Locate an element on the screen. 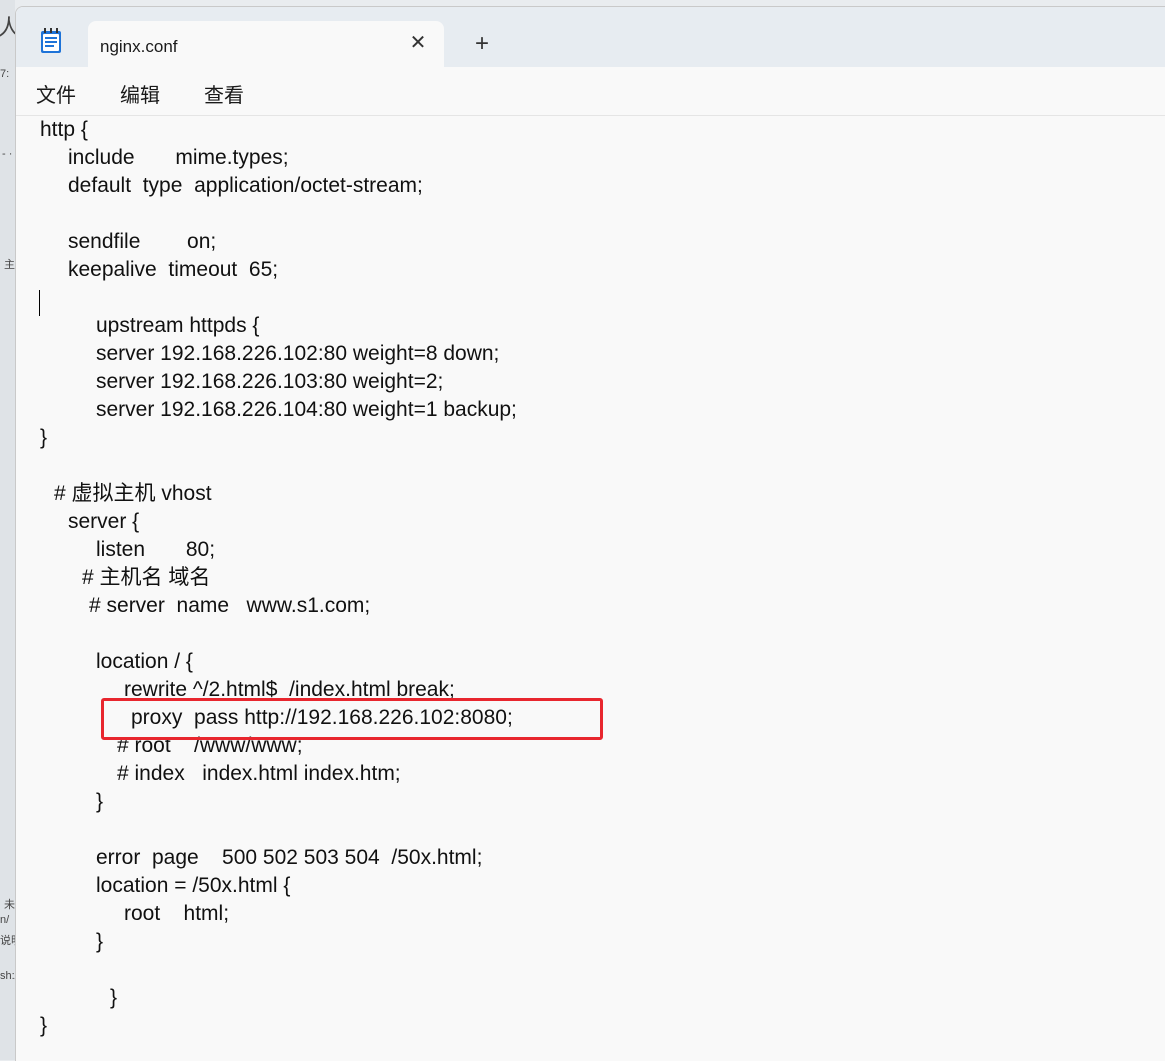 This screenshot has width=1165, height=1061. background-text: - · is located at coordinates (7, 154).